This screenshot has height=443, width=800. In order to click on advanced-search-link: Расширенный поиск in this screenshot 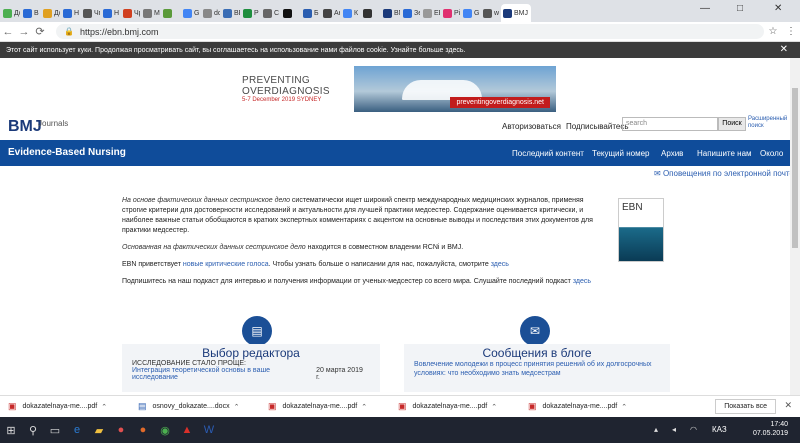, I will do `click(768, 123)`.